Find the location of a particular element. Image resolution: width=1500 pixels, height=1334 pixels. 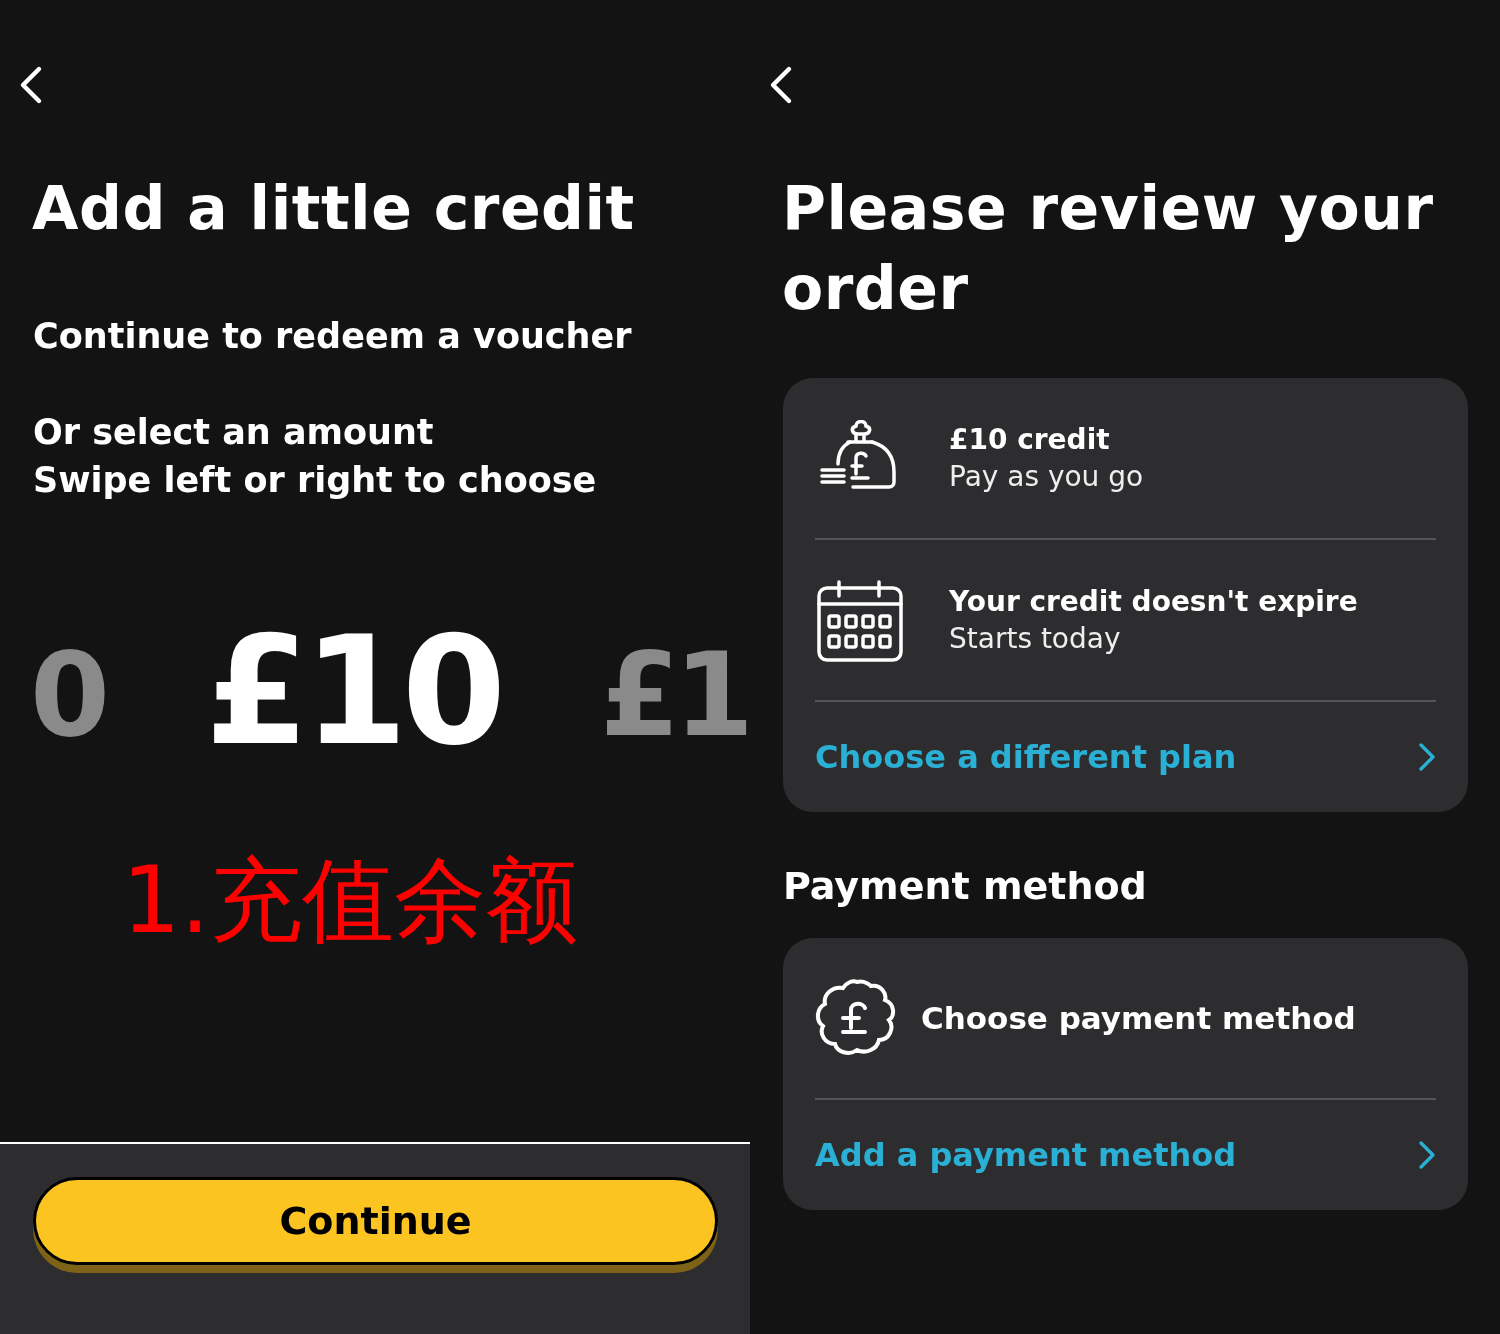

plan-item-subtitle: Pay as you go is located at coordinates (1046, 476).